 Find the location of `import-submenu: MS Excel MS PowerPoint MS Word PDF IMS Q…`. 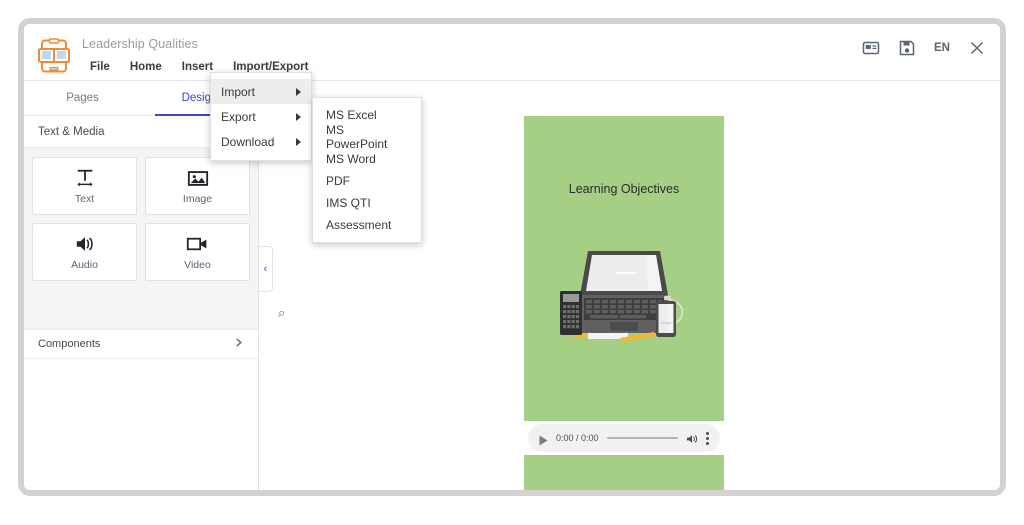

import-submenu: MS Excel MS PowerPoint MS Word PDF IMS Q… is located at coordinates (367, 170).